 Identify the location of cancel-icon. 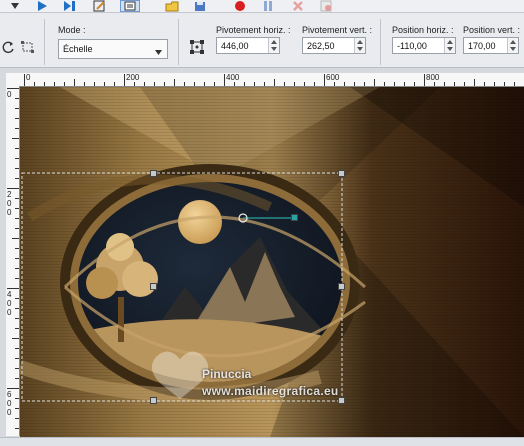
(298, 6).